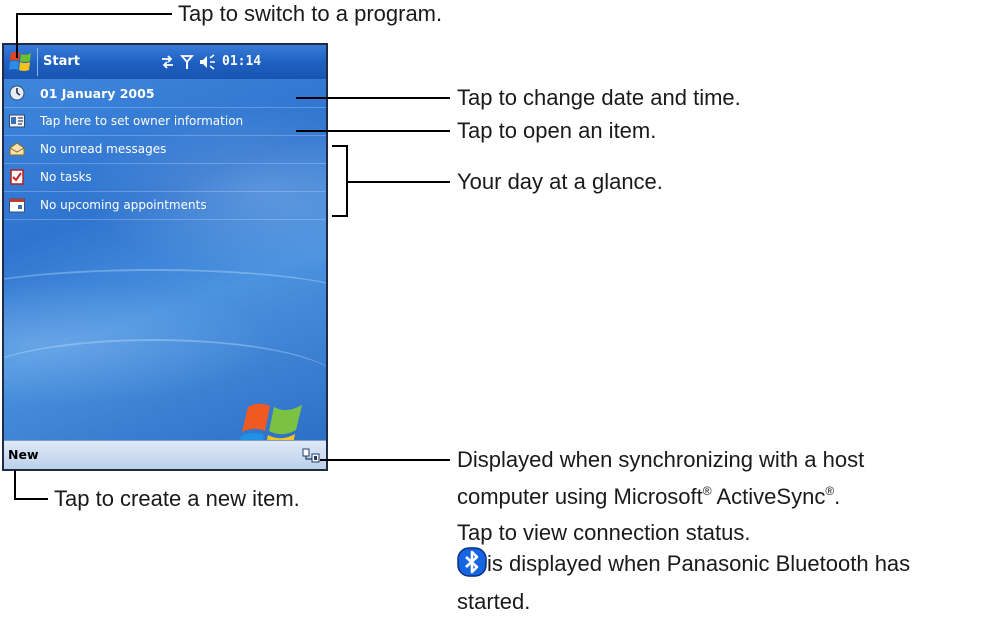 The height and width of the screenshot is (630, 987). Describe the element at coordinates (557, 130) in the screenshot. I see `callout-open-item: Tap to open an item.` at that location.